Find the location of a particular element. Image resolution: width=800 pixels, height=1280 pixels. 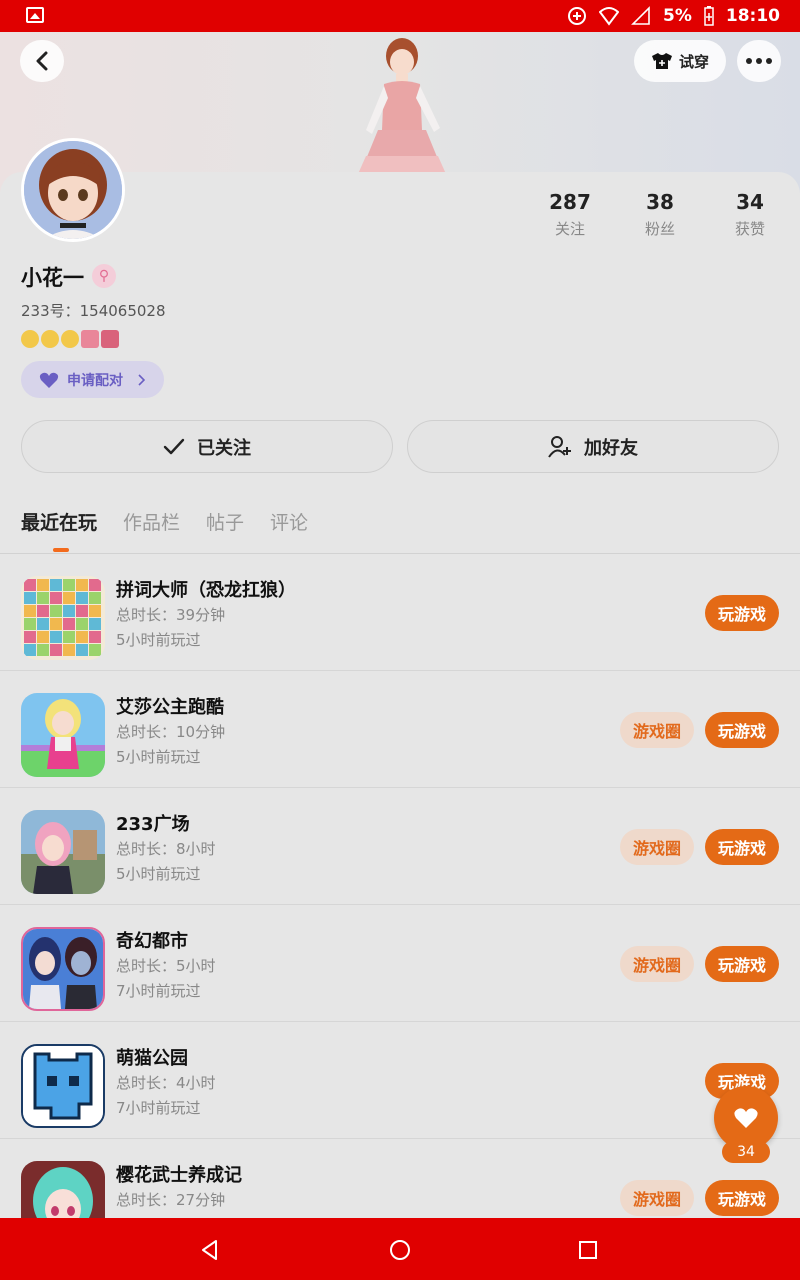

stat-following-value: 287 is located at coordinates (570, 202).